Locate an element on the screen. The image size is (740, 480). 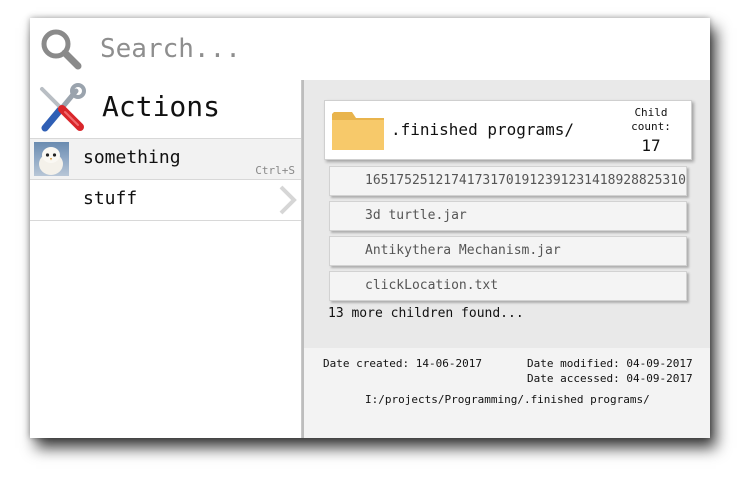
child-item: 3d turtle.jar is located at coordinates (508, 216).